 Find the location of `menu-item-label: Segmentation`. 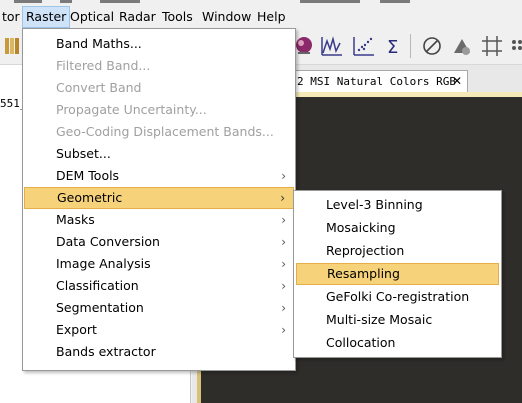

menu-item-label: Segmentation is located at coordinates (100, 307).